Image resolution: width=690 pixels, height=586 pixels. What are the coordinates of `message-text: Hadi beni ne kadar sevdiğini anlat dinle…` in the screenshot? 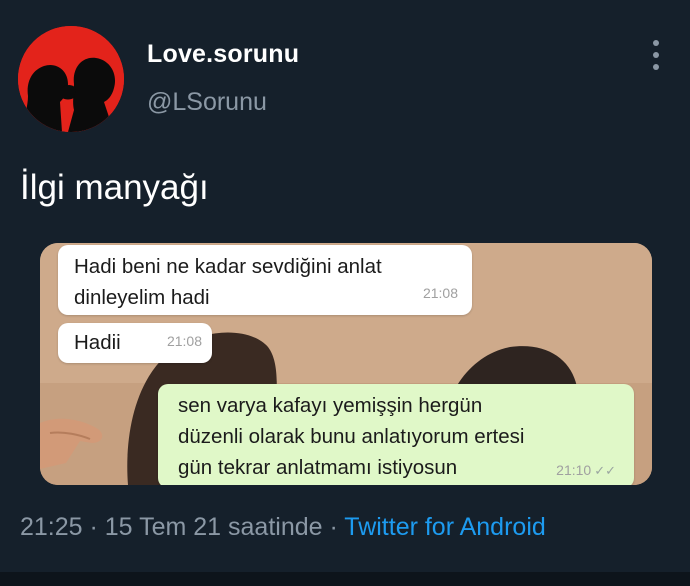 It's located at (228, 282).